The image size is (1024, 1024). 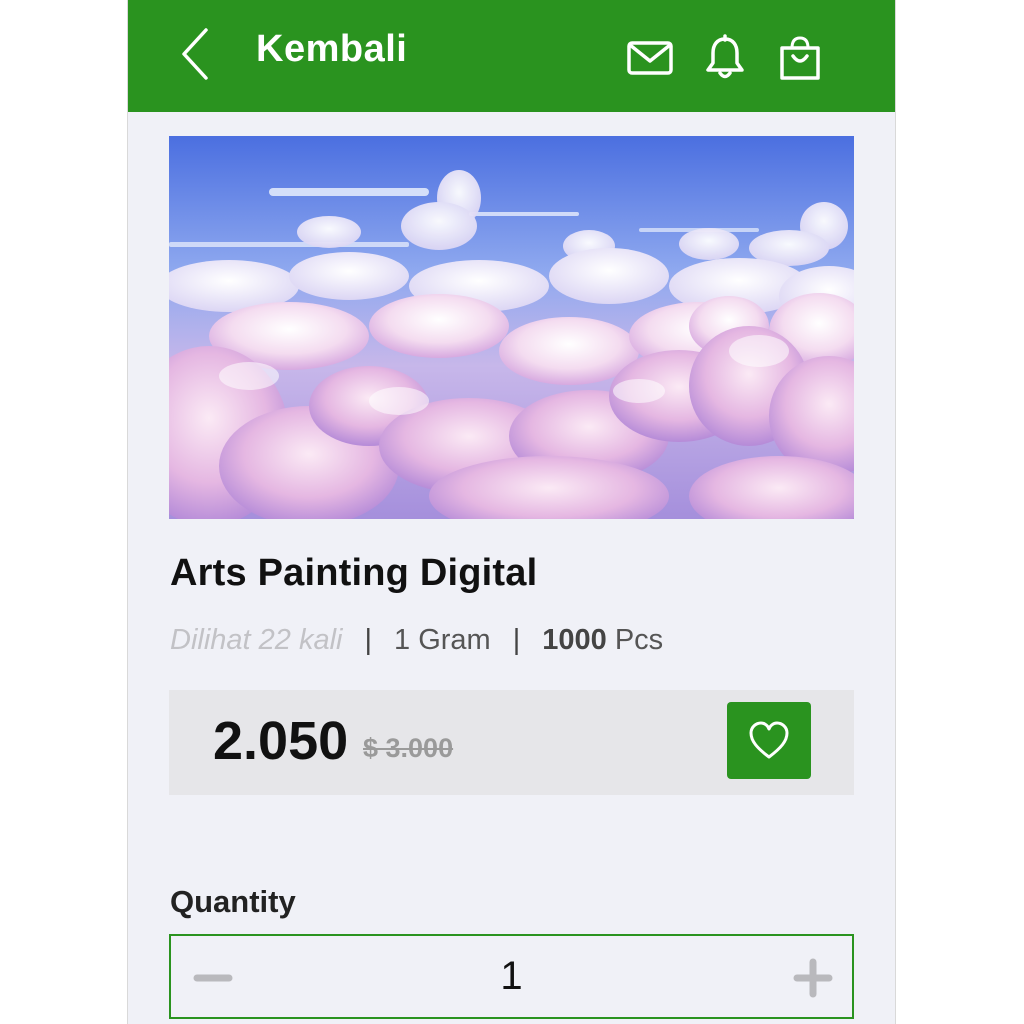 What do you see at coordinates (354, 573) in the screenshot?
I see `product-title: Arts Painting Digital` at bounding box center [354, 573].